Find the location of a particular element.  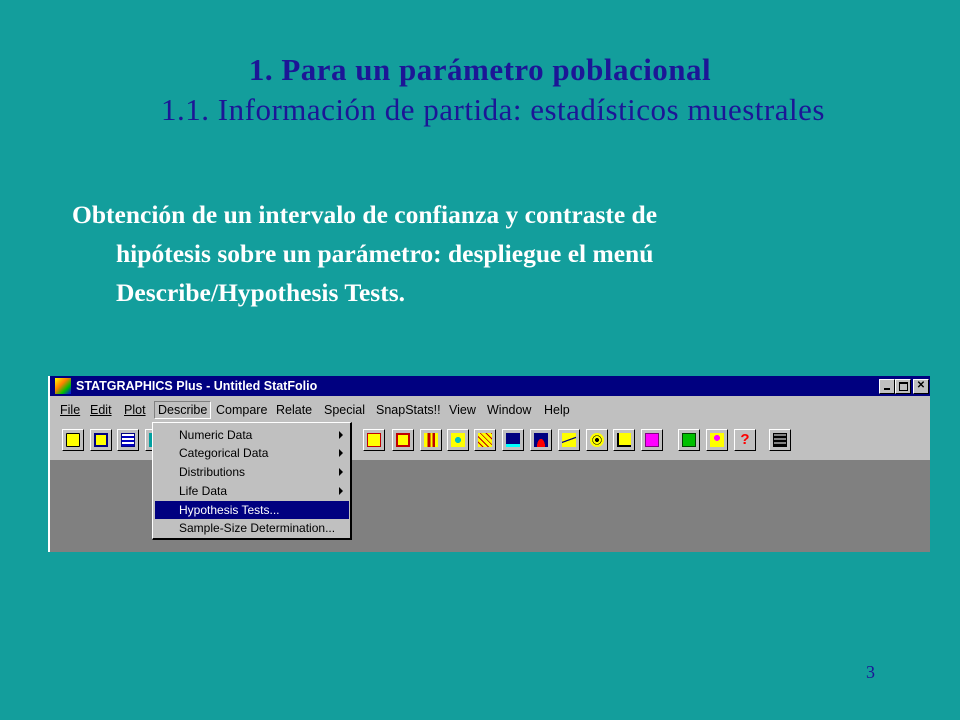

menu-item-label: Life Data is located at coordinates (203, 491).